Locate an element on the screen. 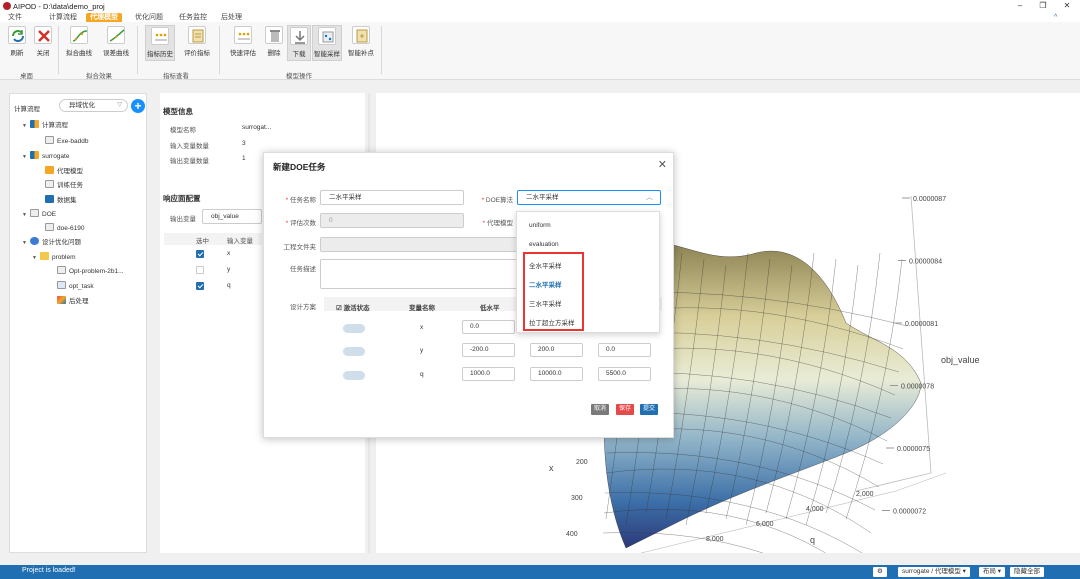 The width and height of the screenshot is (1080, 579). cancel-button: 取消 is located at coordinates (600, 409).